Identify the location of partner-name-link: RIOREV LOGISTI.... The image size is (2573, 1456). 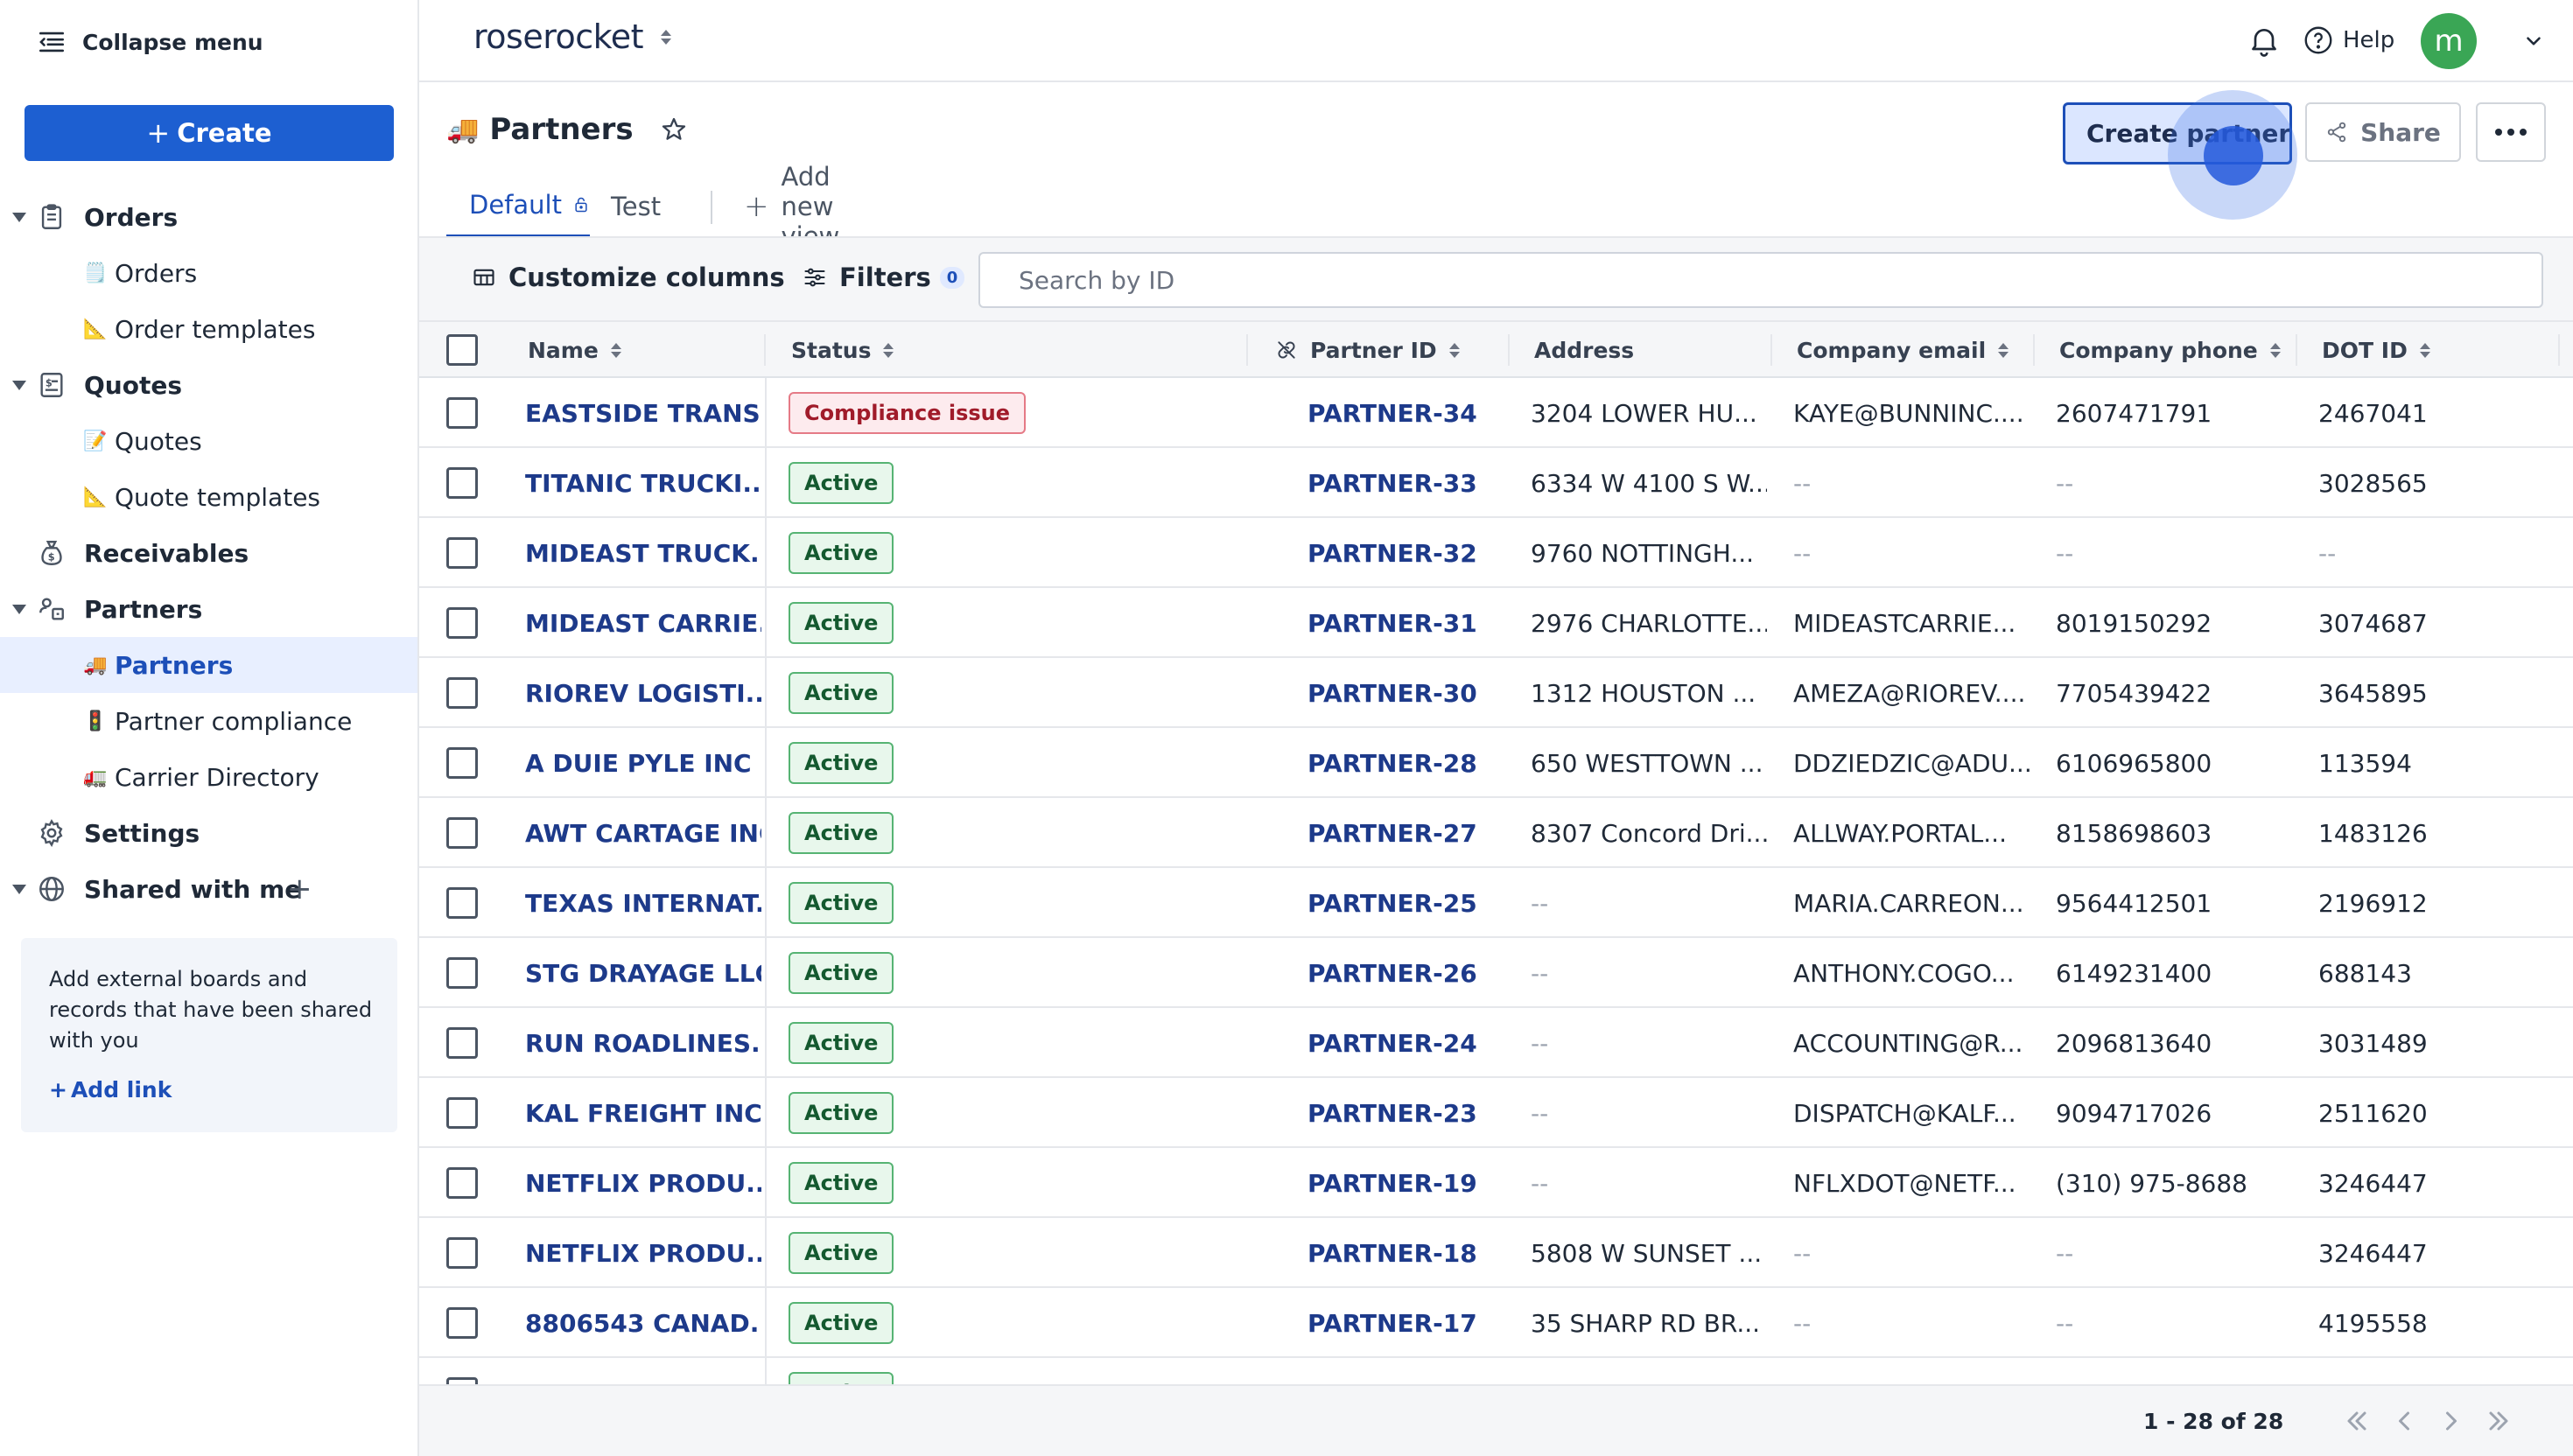
(643, 693).